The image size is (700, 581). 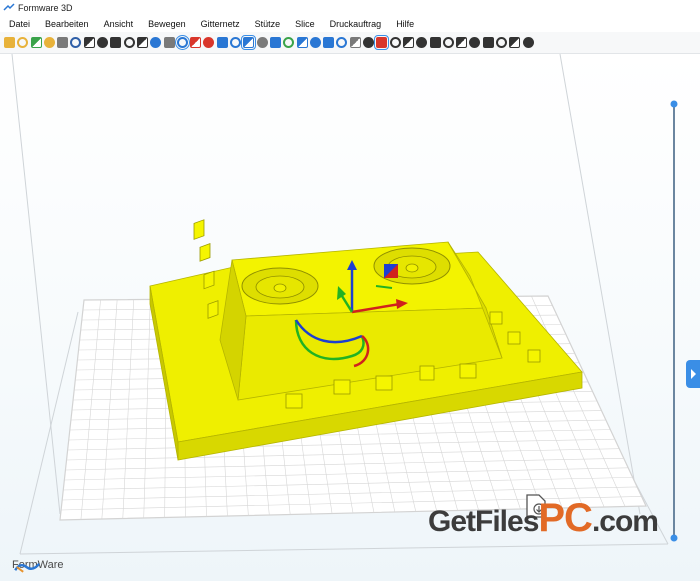 What do you see at coordinates (354, 24) in the screenshot?
I see `menu-druckauftrag: Druckauftrag` at bounding box center [354, 24].